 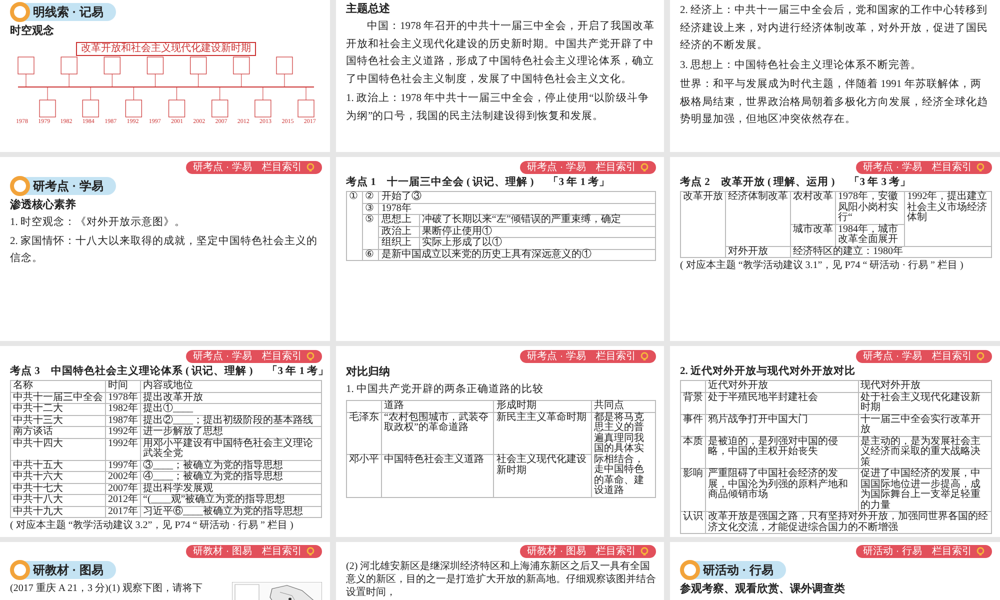 What do you see at coordinates (693, 403) in the screenshot?
I see `table-cell: 背景` at bounding box center [693, 403].